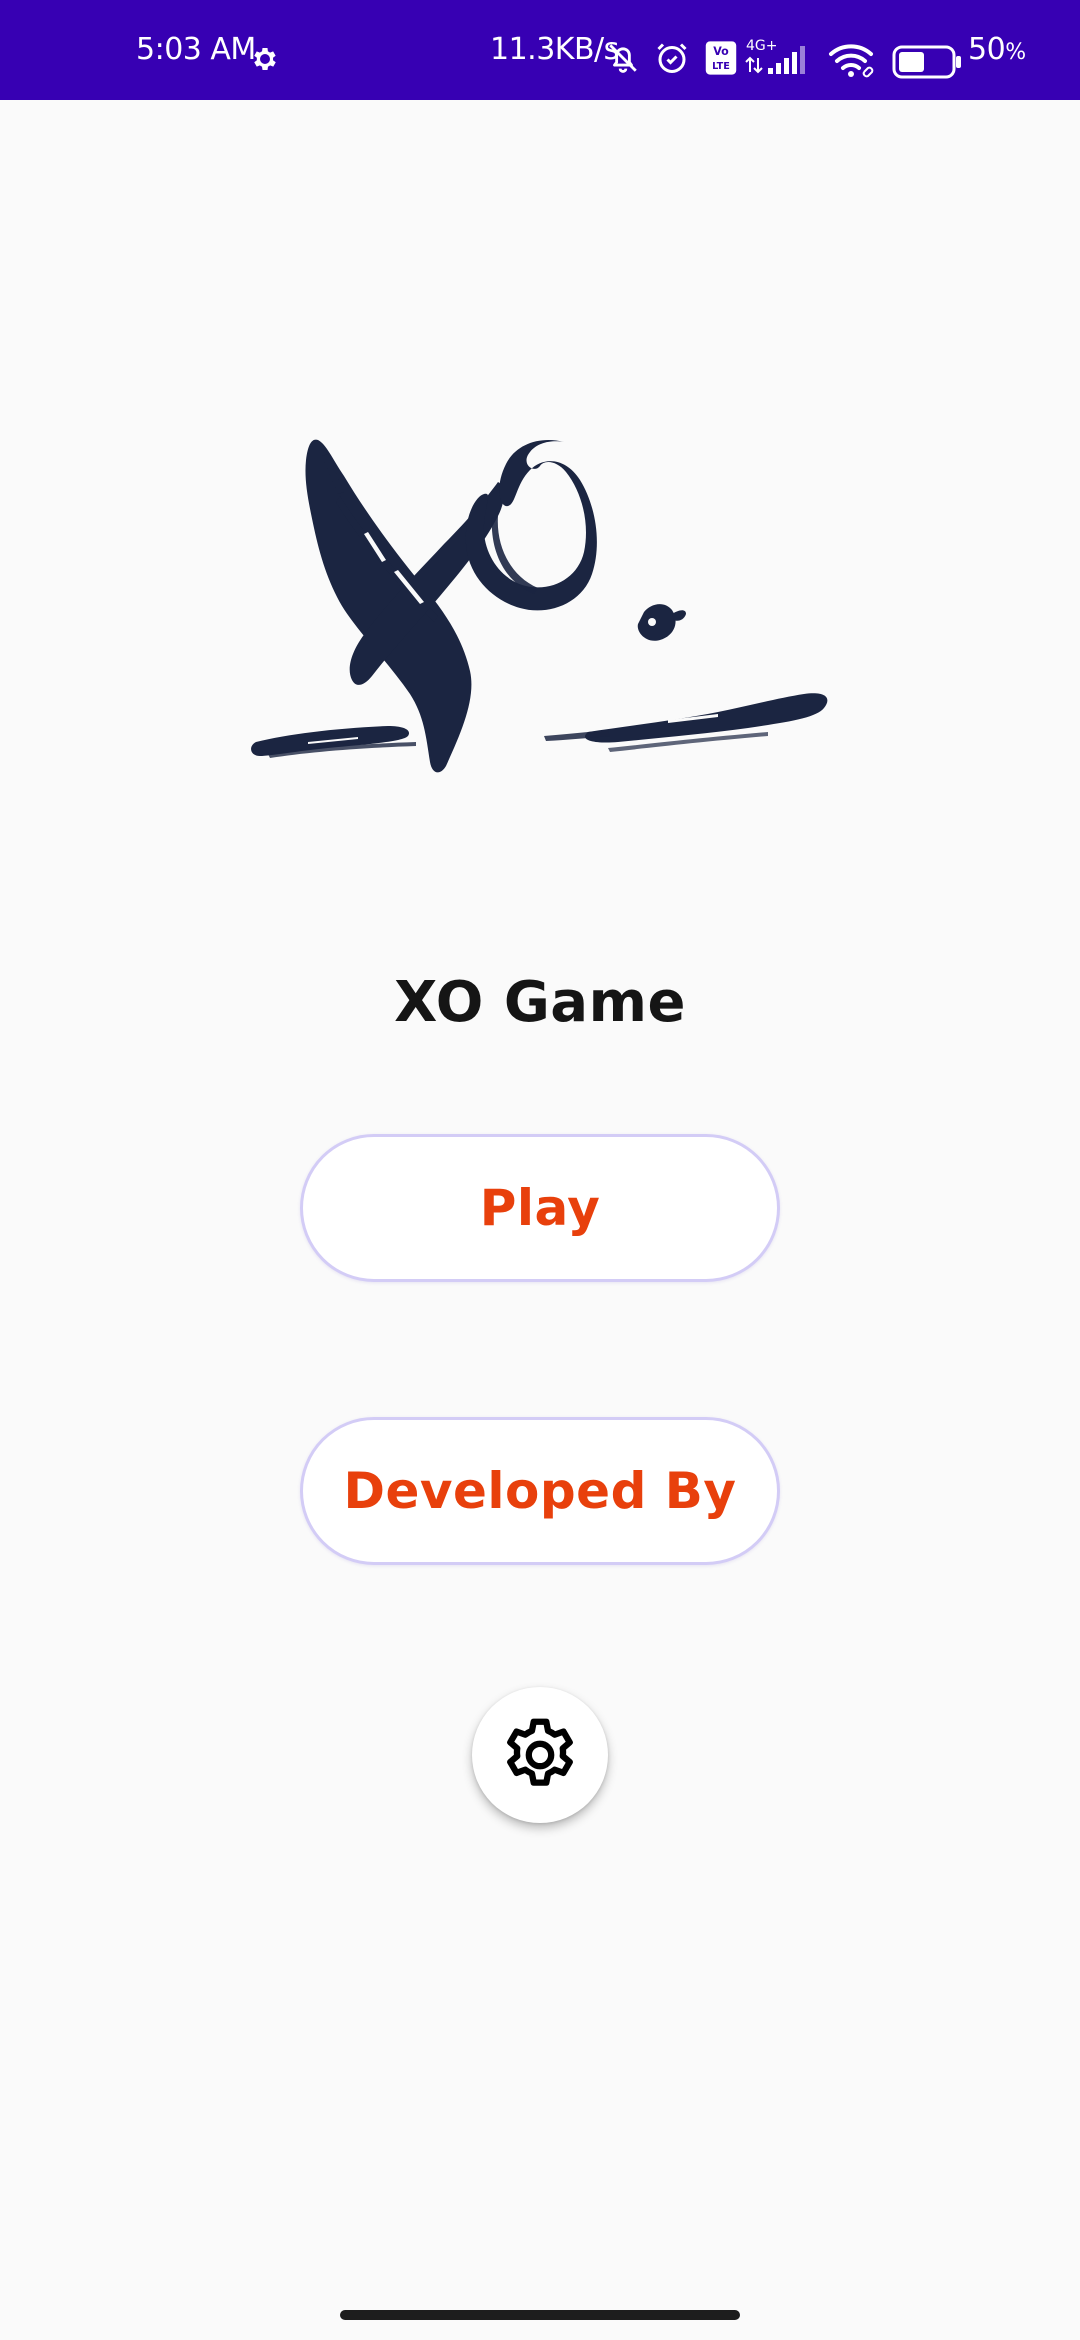 This screenshot has height=2340, width=1080. What do you see at coordinates (721, 51) in the screenshot?
I see `svg-text: Vo` at bounding box center [721, 51].